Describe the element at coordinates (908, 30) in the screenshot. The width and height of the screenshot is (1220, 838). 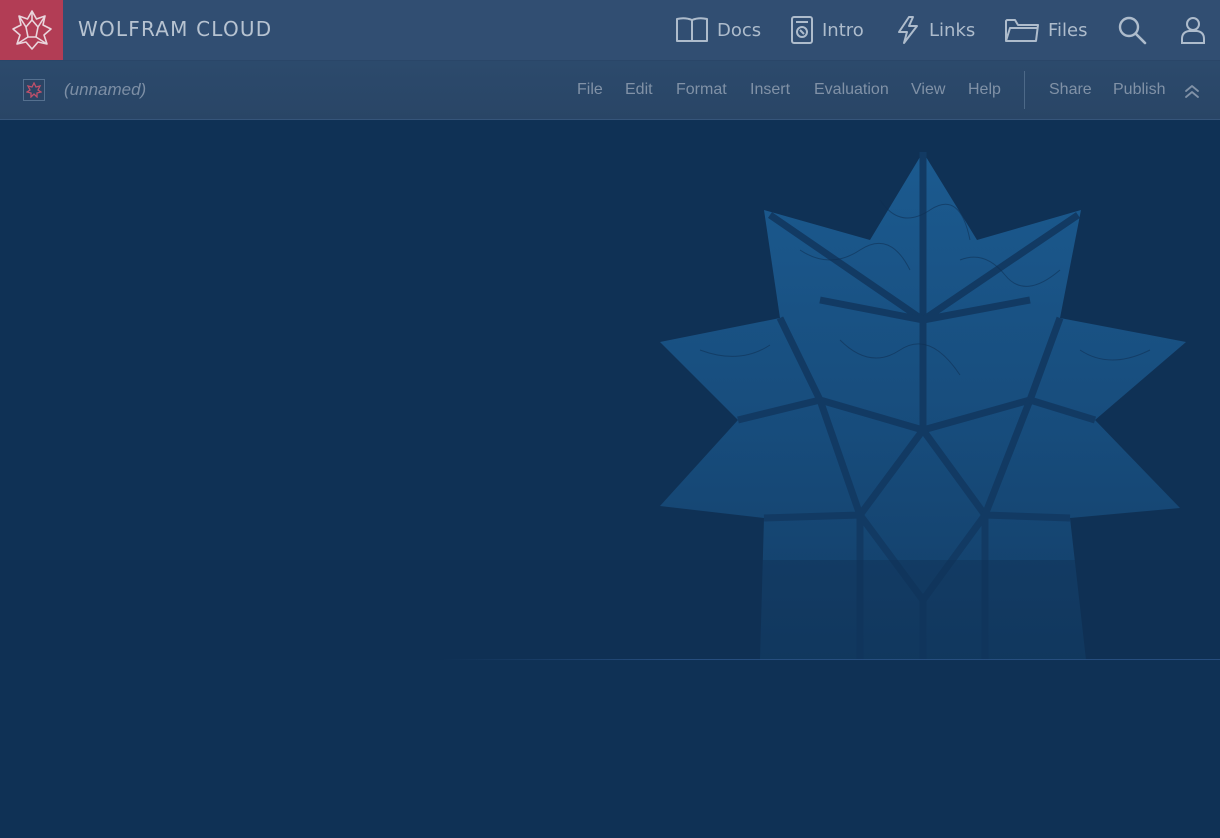
I see `lightning-icon` at that location.